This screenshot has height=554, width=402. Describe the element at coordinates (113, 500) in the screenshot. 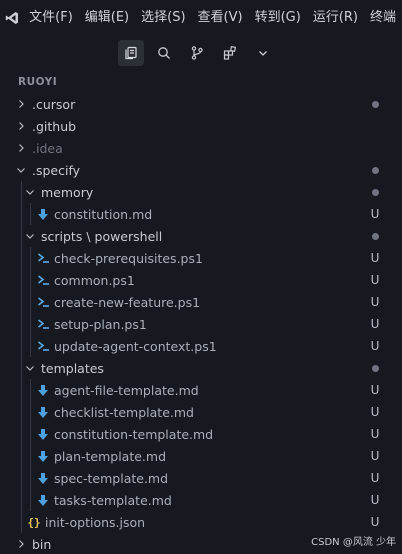

I see `tree-item-label: tasks-template.md` at that location.